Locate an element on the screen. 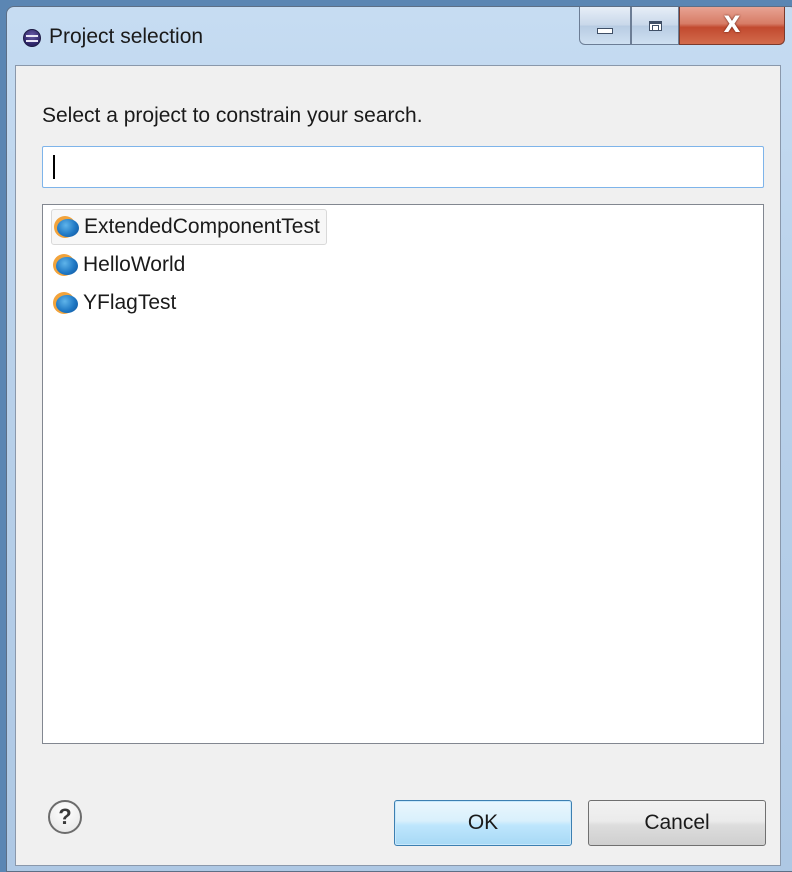  ok-button: OK is located at coordinates (483, 823).